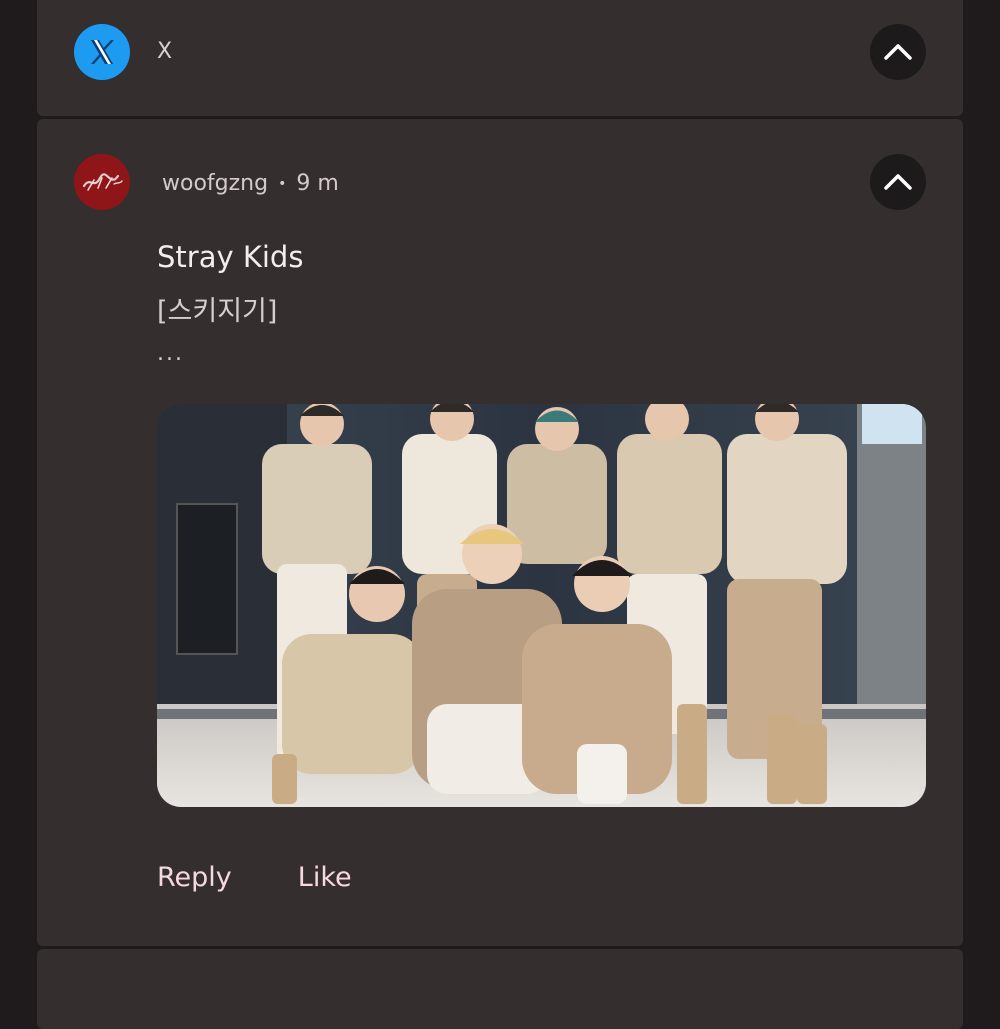 The width and height of the screenshot is (1000, 1029). I want to click on notification-body: [스키지기], so click(217, 311).